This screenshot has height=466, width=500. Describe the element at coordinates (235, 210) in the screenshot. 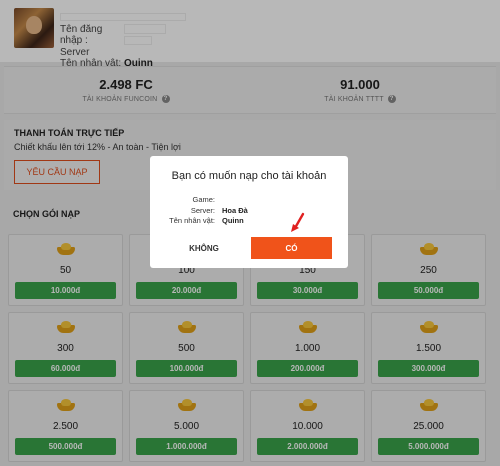

I see `dialog-server-value: Hoa Đà` at that location.